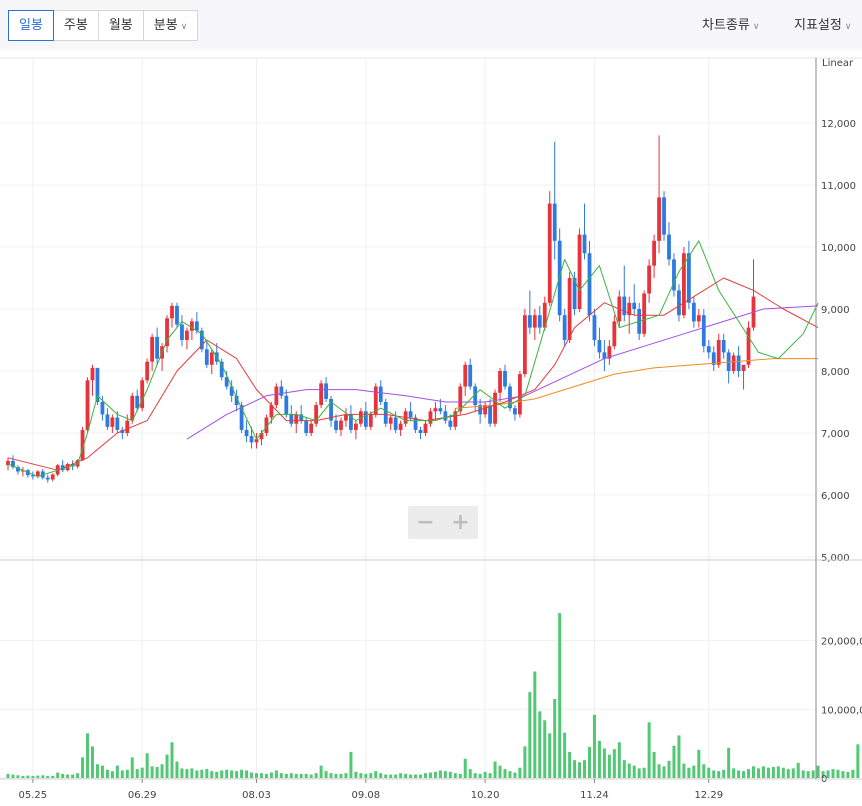 The height and width of the screenshot is (806, 862). What do you see at coordinates (75, 25) in the screenshot?
I see `tab-weekly: 주봉` at bounding box center [75, 25].